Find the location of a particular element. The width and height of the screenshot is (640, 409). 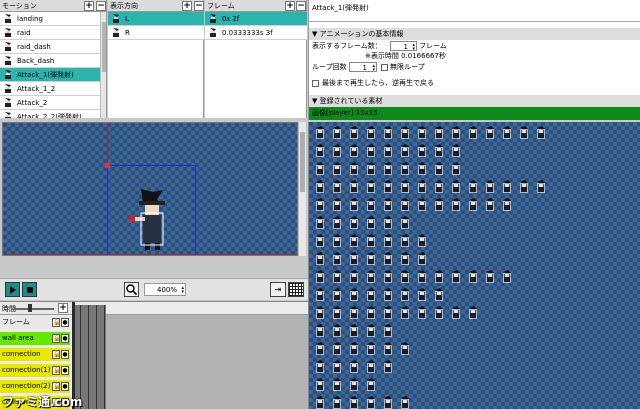

motion-item: Attack_1_2 is located at coordinates (50, 89).